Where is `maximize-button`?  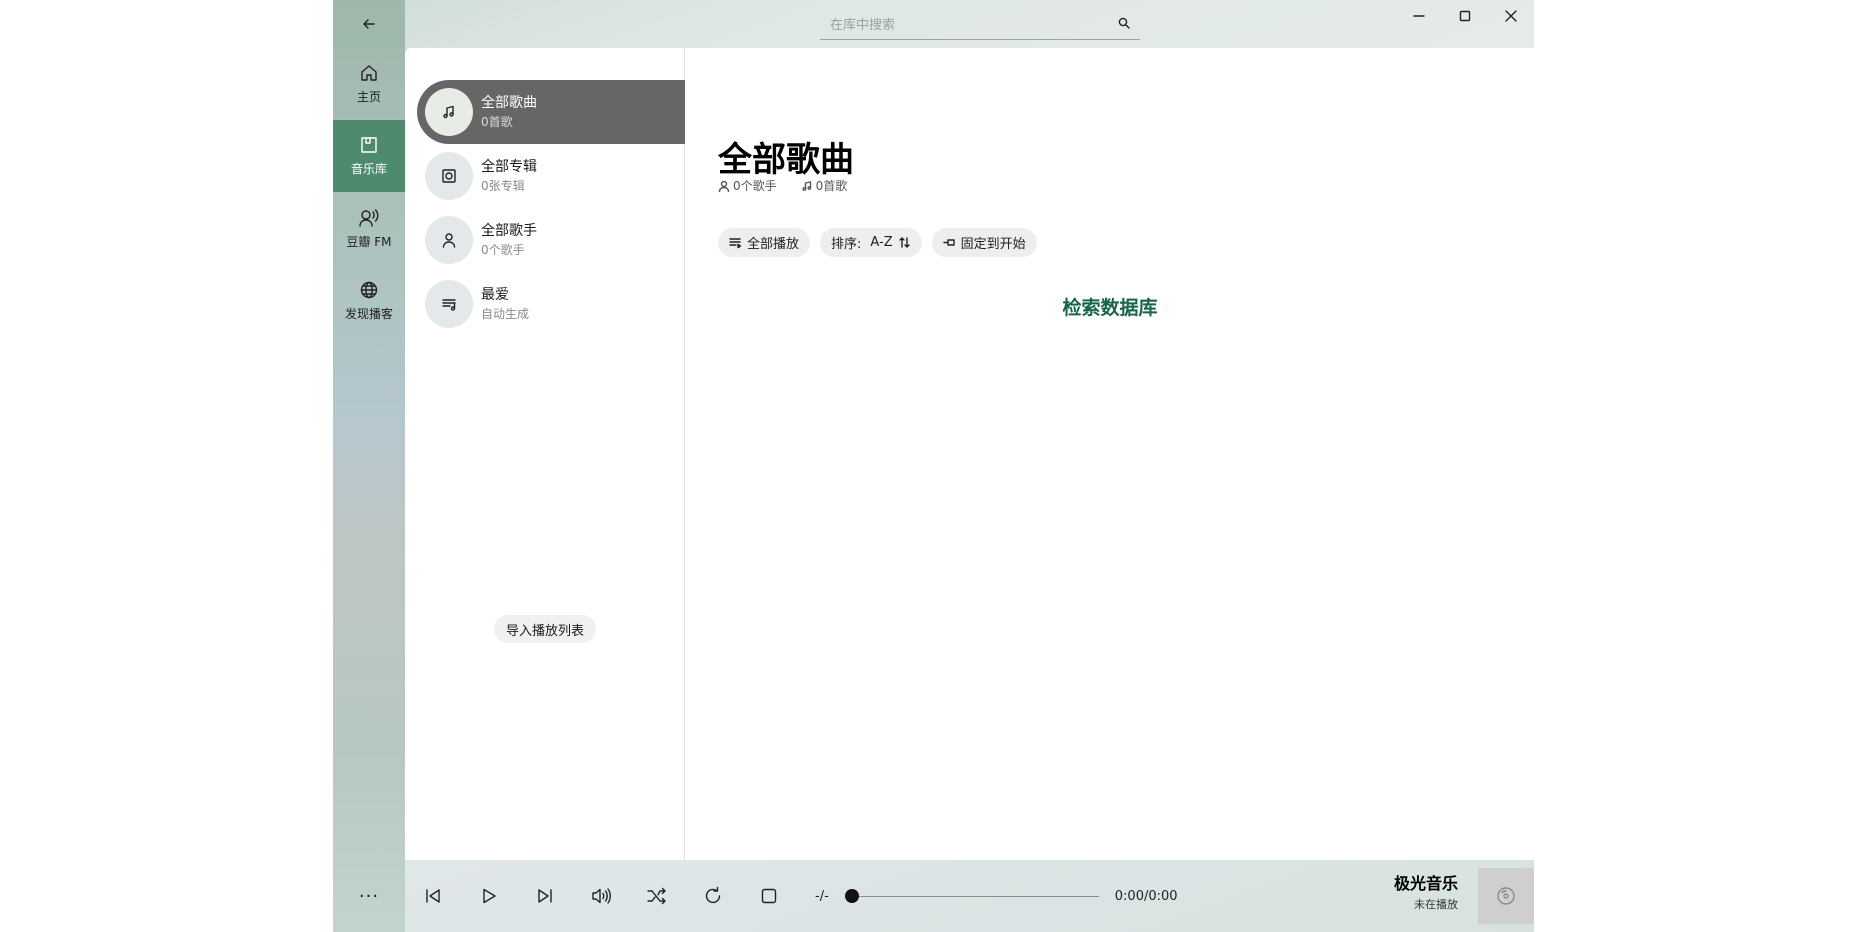 maximize-button is located at coordinates (1465, 16).